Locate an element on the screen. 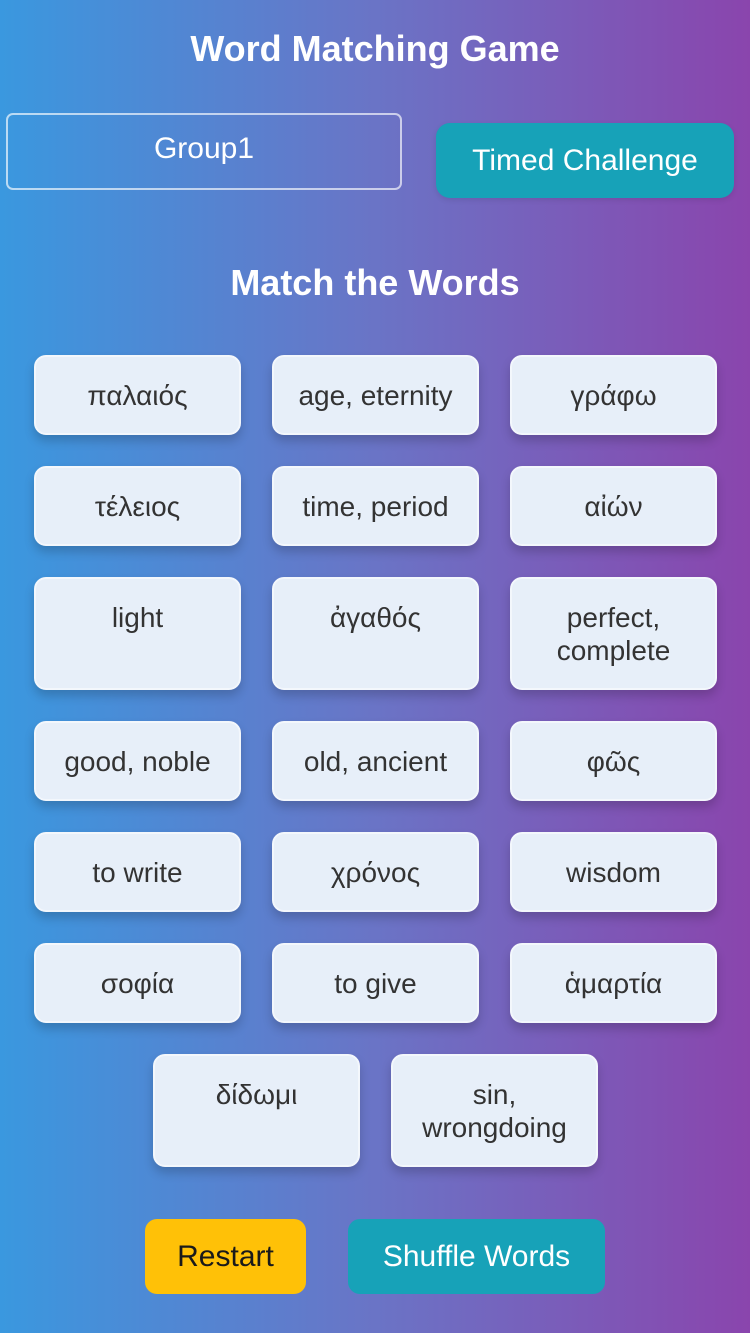 The image size is (750, 1333). word-card: sin, wrongdoing is located at coordinates (494, 1110).